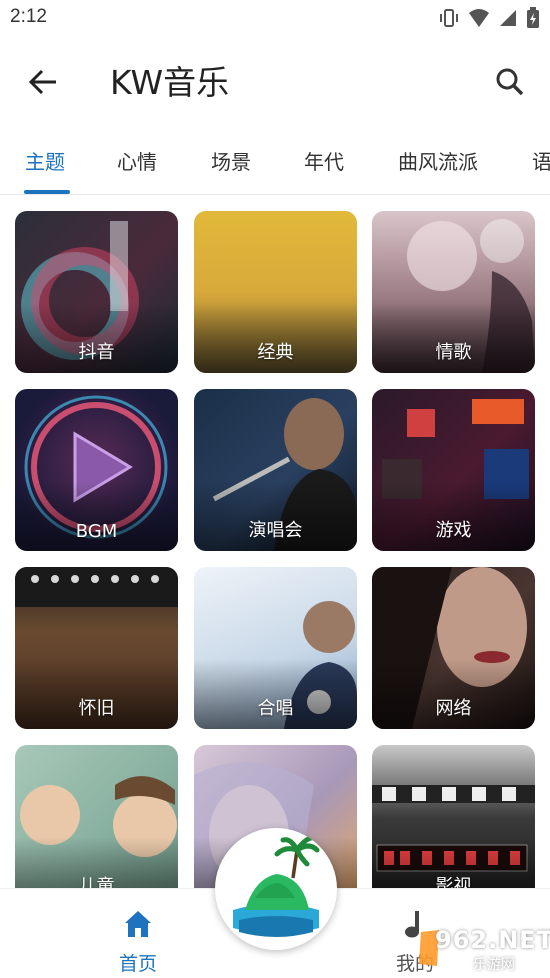 The image size is (550, 978). I want to click on status-icons, so click(489, 18).